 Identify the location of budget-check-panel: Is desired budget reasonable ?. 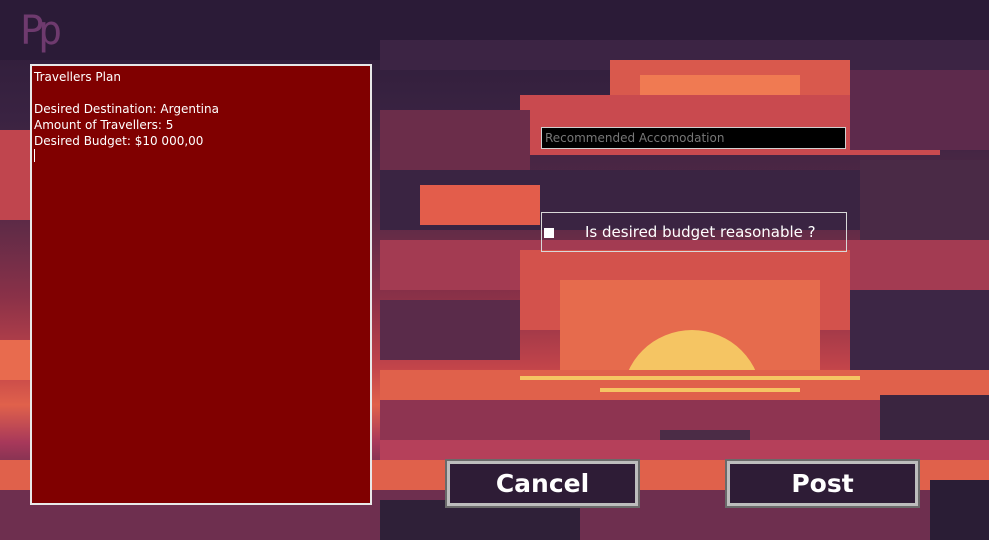
(694, 232).